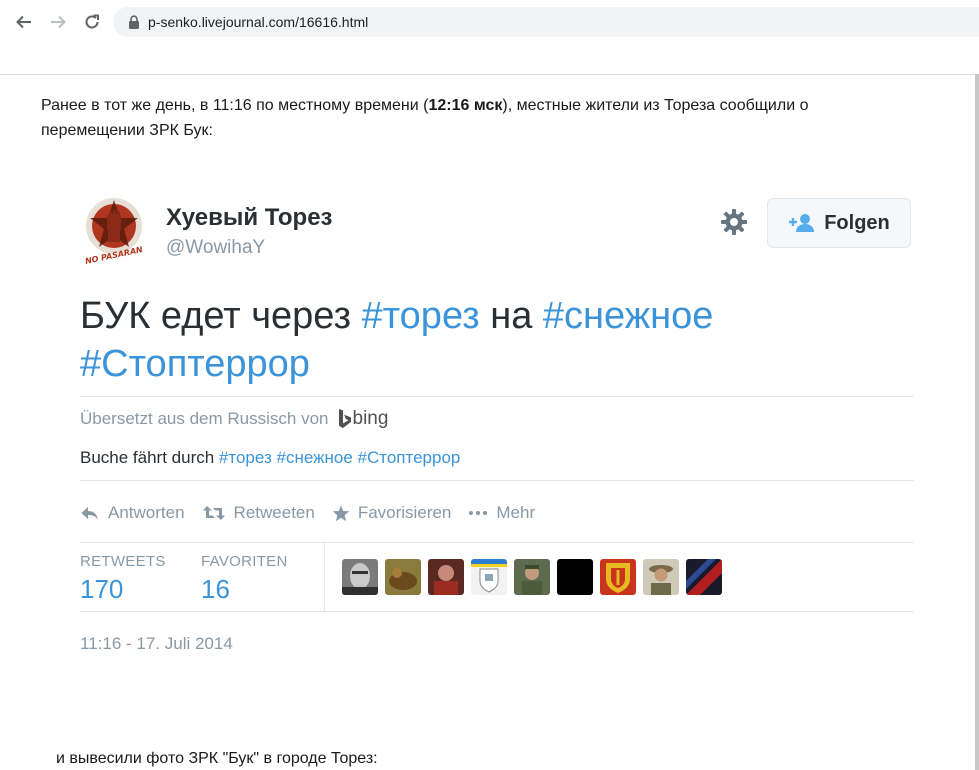 The width and height of the screenshot is (979, 770). Describe the element at coordinates (213, 513) in the screenshot. I see `retweet-icon` at that location.